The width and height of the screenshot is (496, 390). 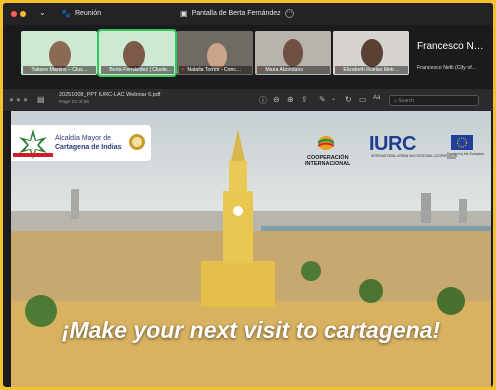 I want to click on sidebar-toggle-icon: ▤, so click(x=41, y=99).